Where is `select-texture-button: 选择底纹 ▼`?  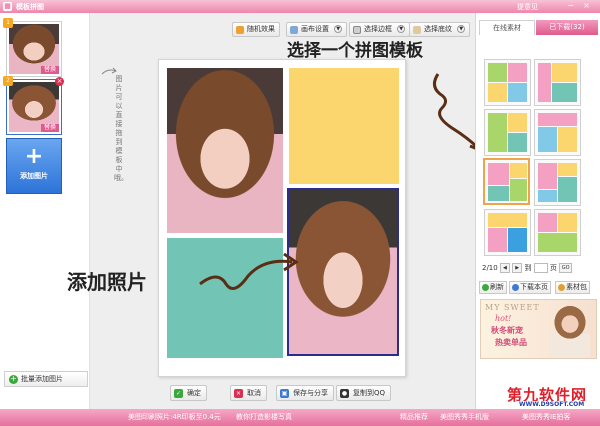 select-texture-button: 选择底纹 ▼ is located at coordinates (440, 29).